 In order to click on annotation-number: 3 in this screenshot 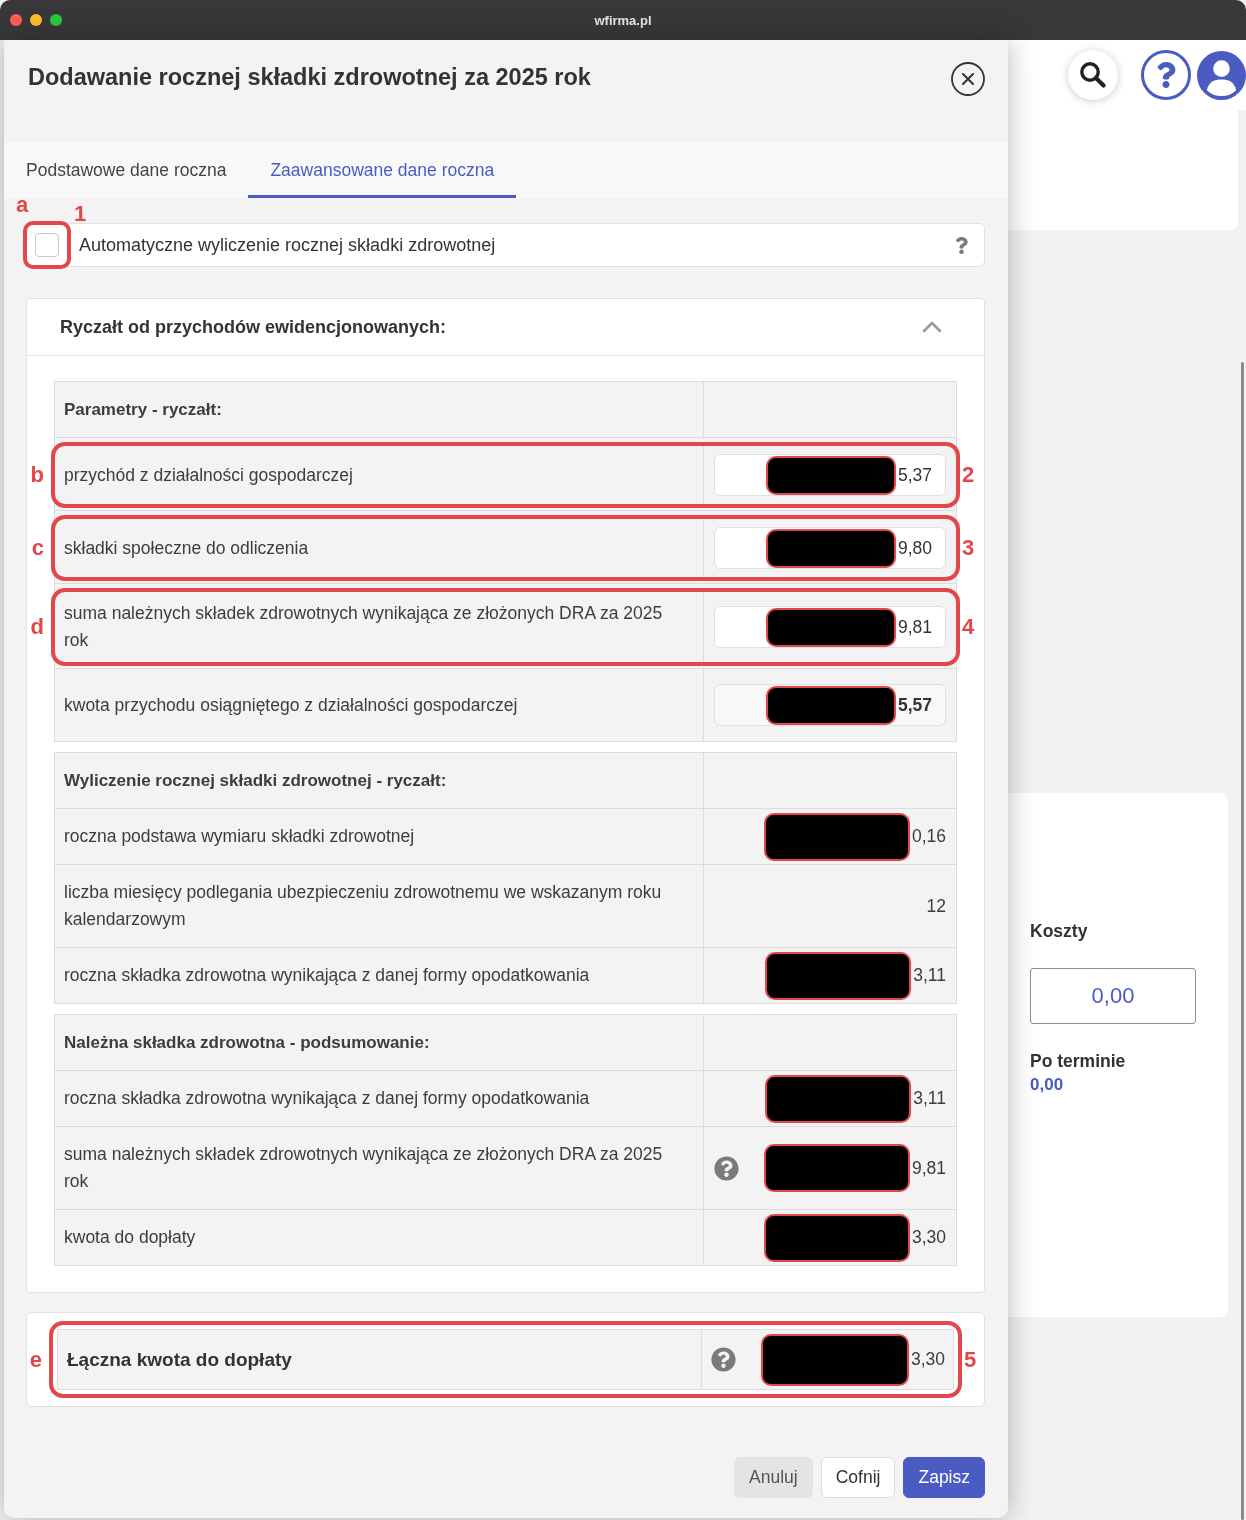, I will do `click(968, 548)`.